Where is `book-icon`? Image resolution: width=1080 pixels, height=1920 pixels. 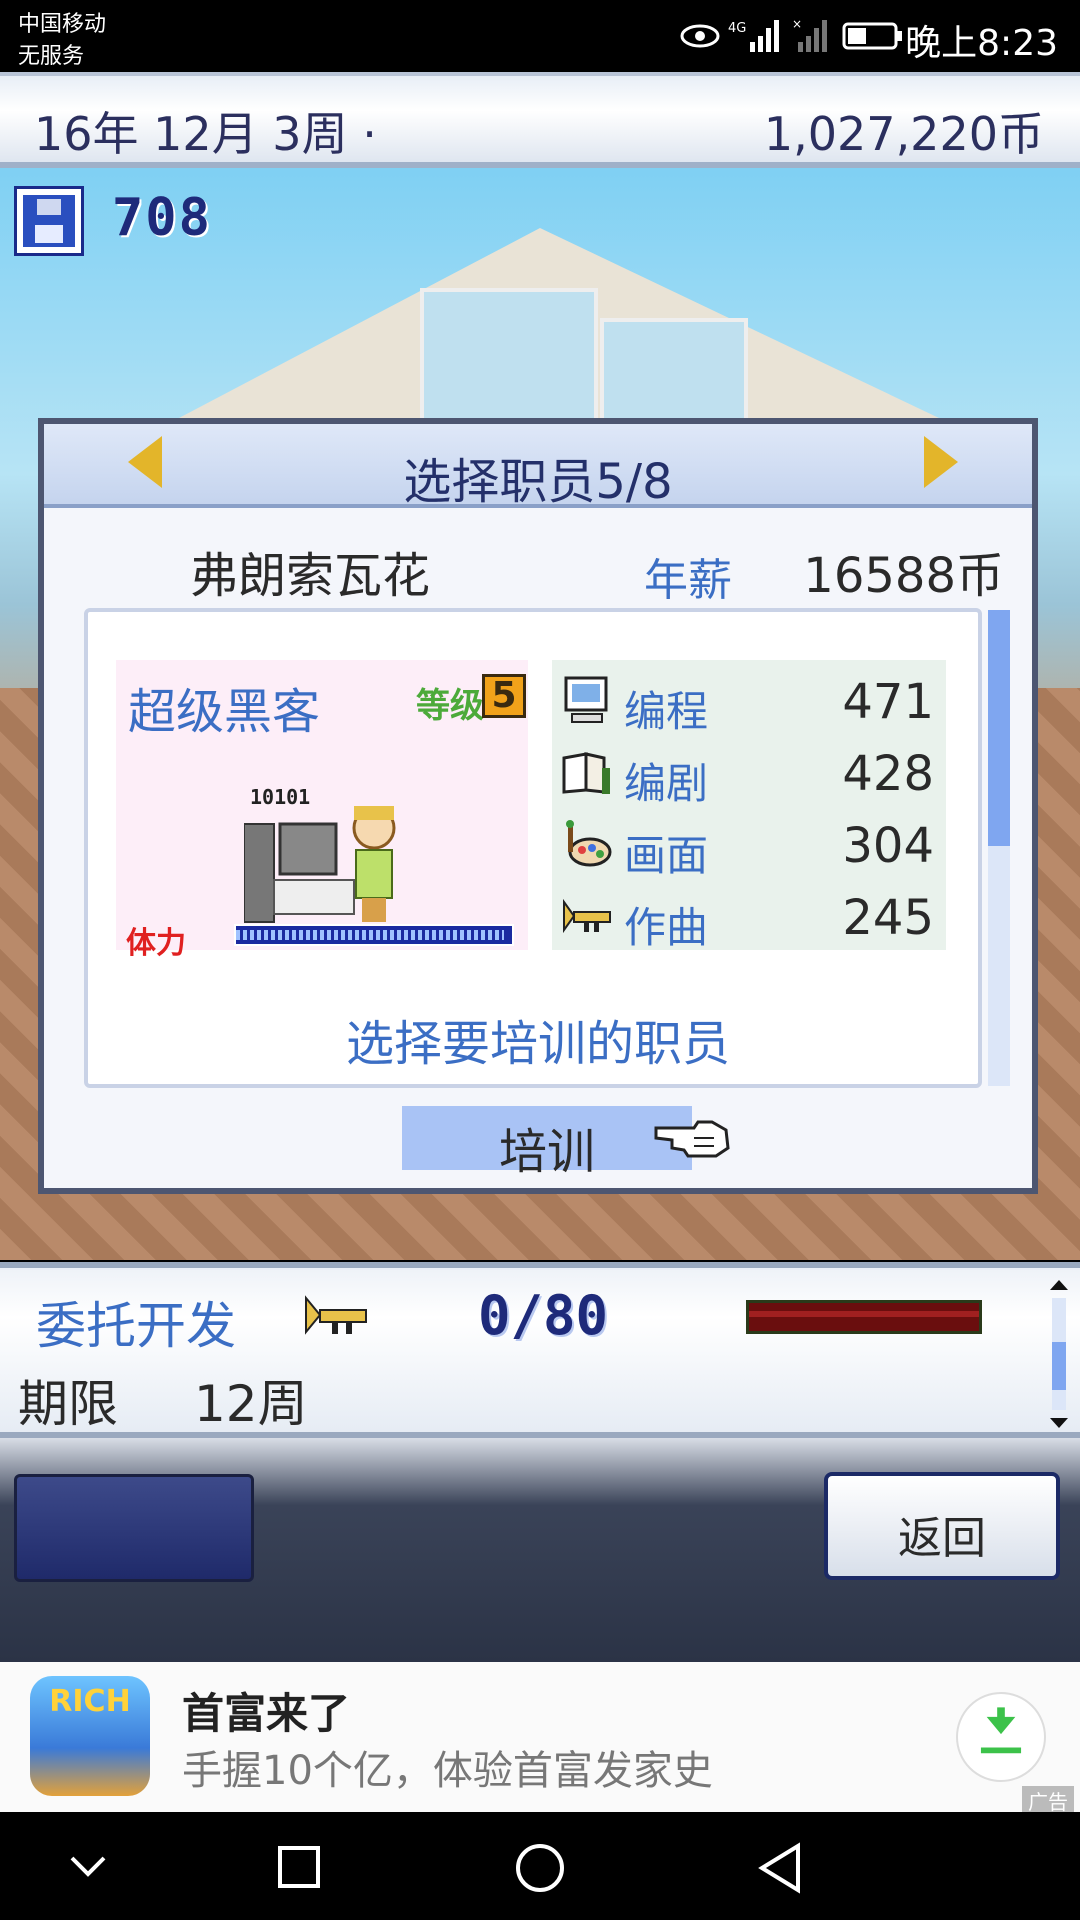 book-icon is located at coordinates (586, 773).